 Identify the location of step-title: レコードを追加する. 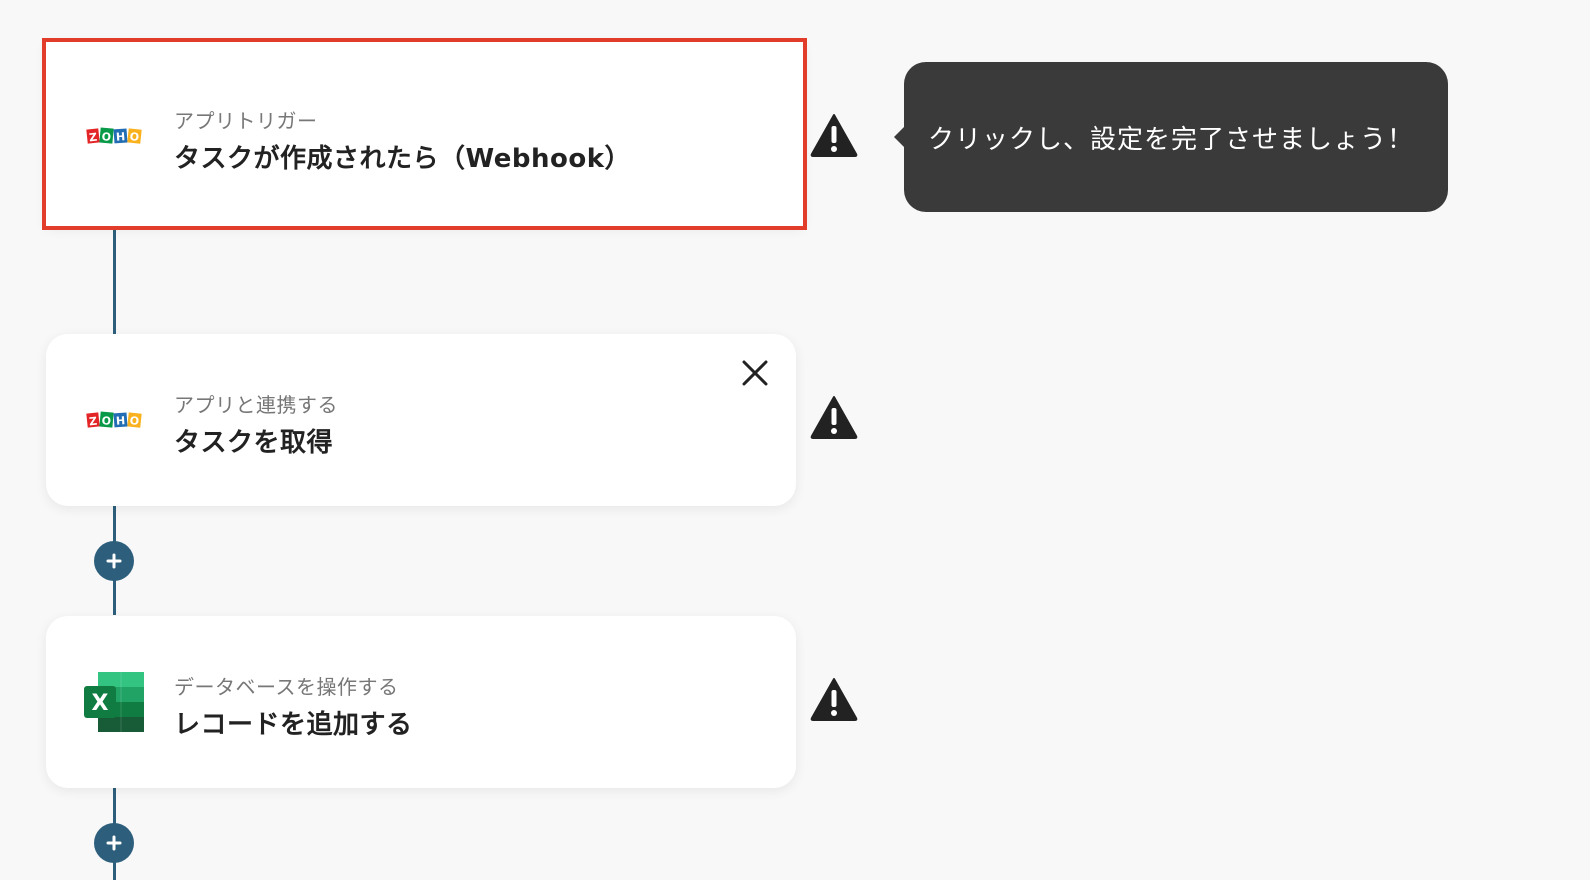
(293, 725).